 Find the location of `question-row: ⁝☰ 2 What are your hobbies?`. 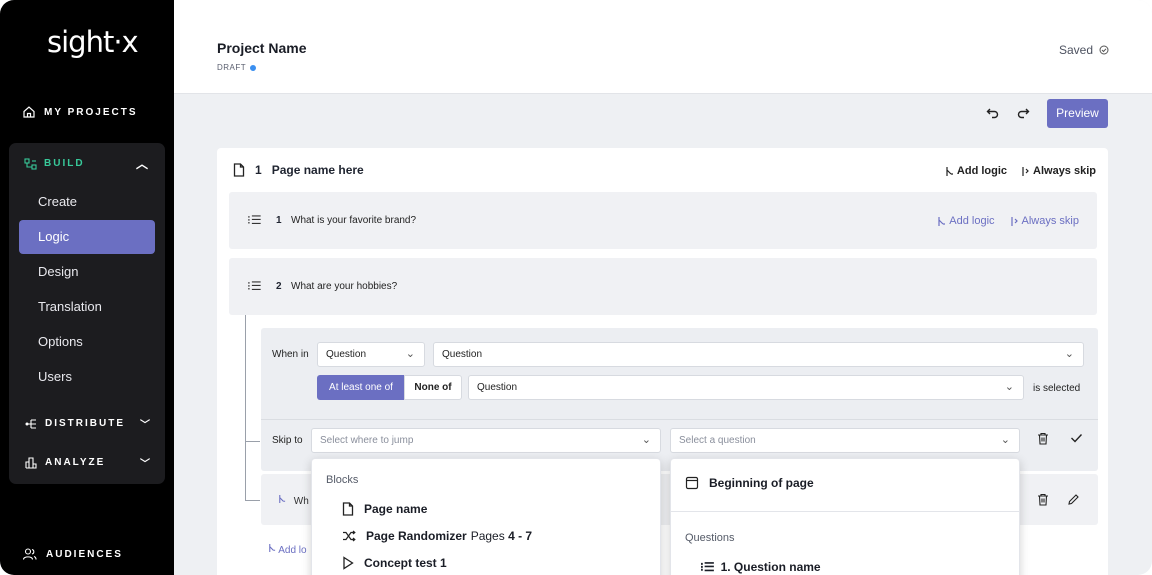

question-row: ⁝☰ 2 What are your hobbies? is located at coordinates (663, 286).